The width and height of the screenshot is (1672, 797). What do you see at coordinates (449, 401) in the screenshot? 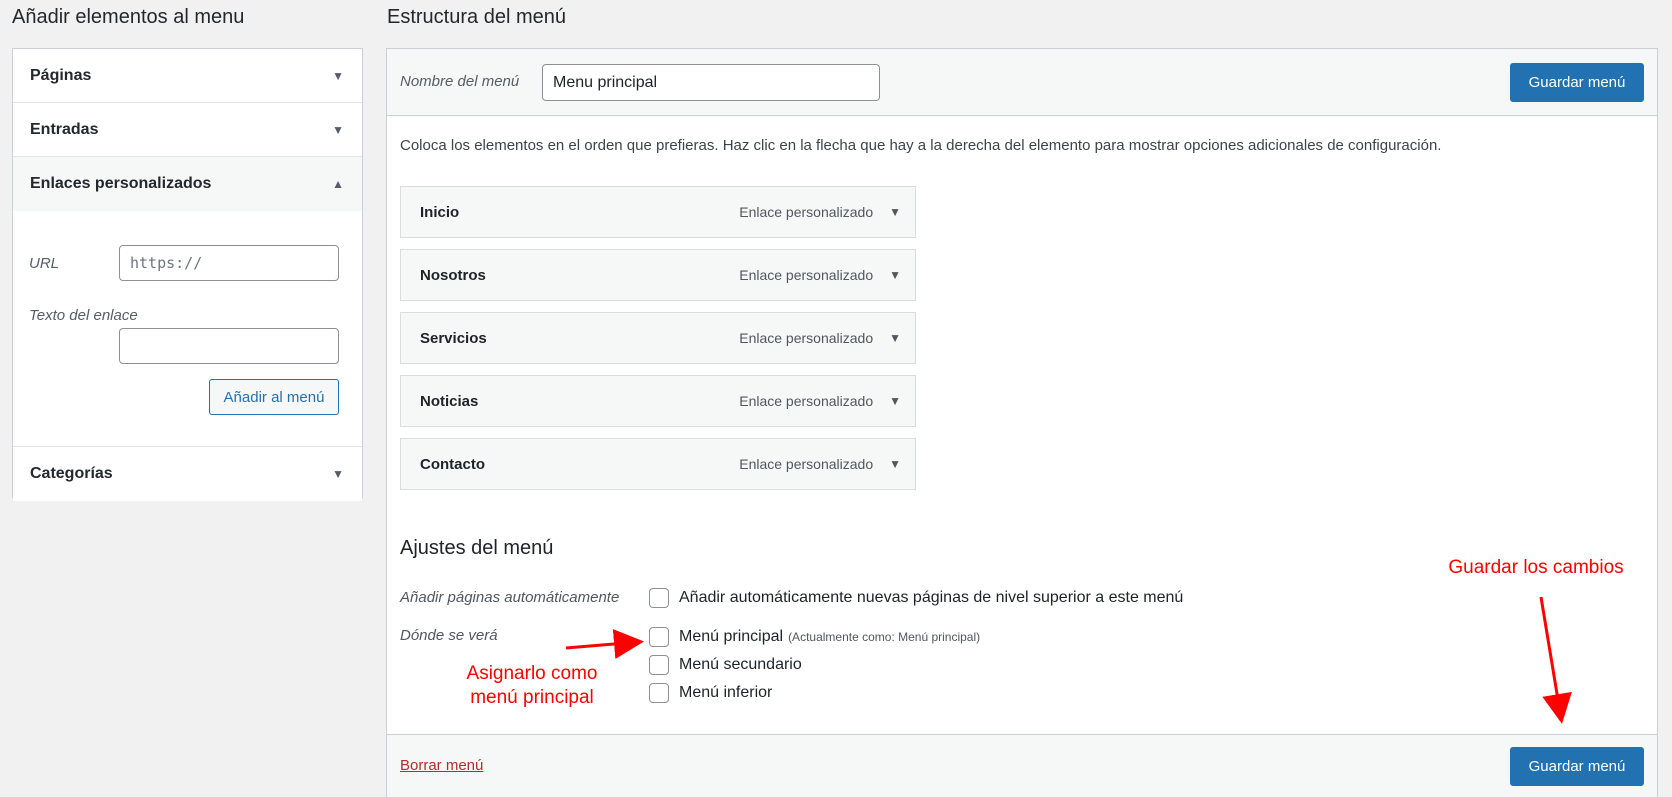
I see `menu-item-title: Noticias` at bounding box center [449, 401].